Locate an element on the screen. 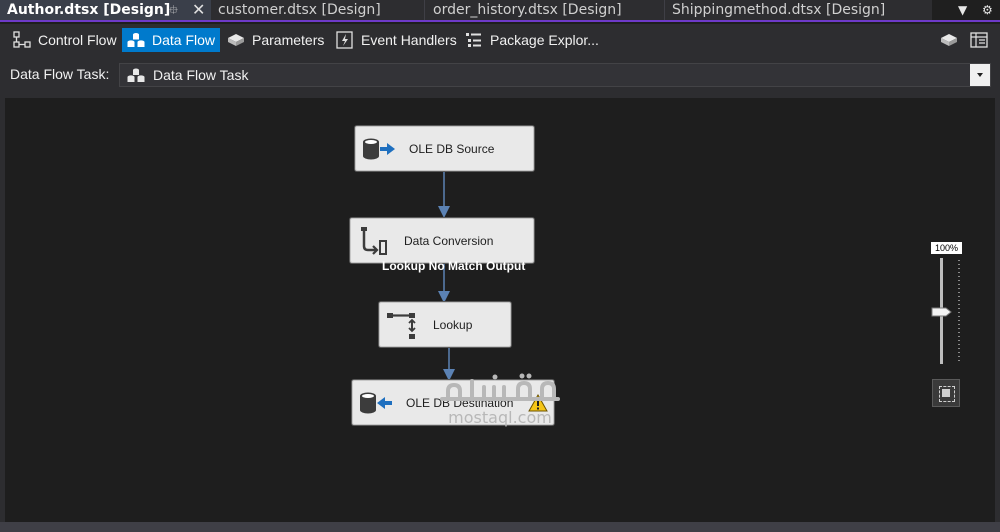 The height and width of the screenshot is (532, 1000). zoom-slider is located at coordinates (945, 312).